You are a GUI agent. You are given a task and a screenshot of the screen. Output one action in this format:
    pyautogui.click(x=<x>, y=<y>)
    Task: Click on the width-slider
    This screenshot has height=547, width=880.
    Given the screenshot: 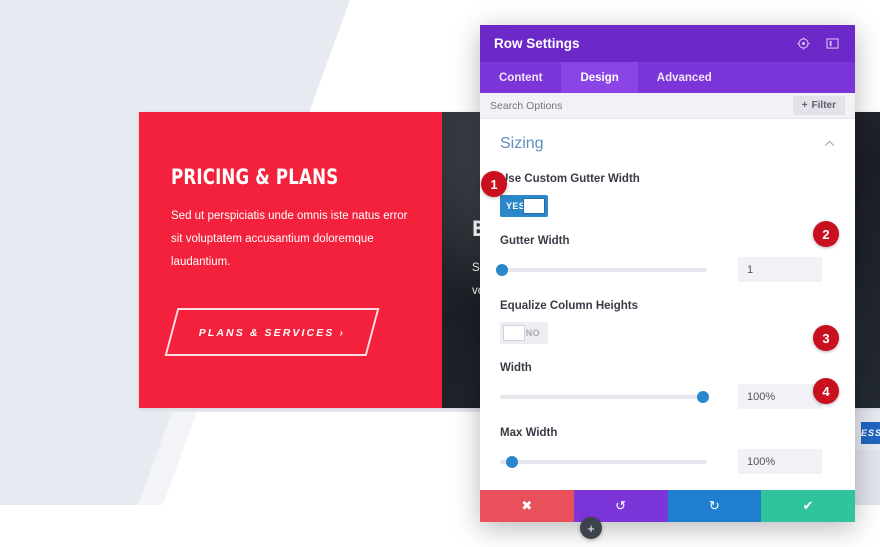 What is the action you would take?
    pyautogui.click(x=604, y=396)
    